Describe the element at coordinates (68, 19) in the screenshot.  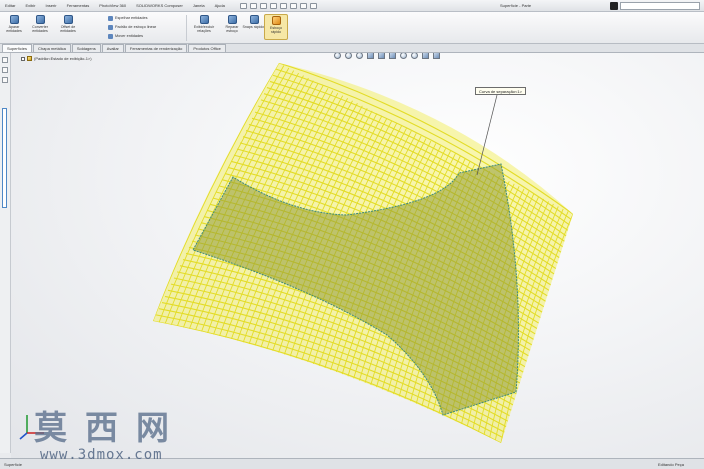
I see `offset-icon` at that location.